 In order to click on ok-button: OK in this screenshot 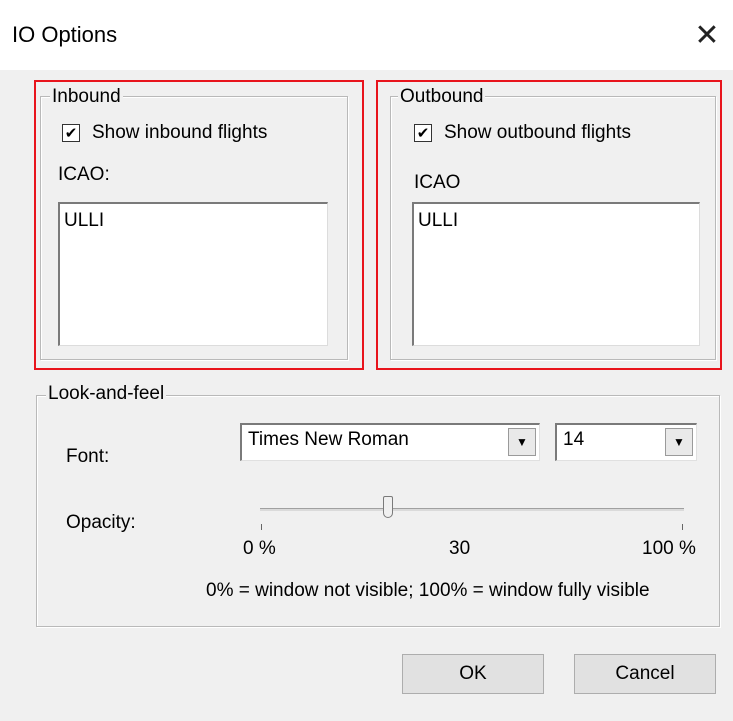, I will do `click(473, 674)`.